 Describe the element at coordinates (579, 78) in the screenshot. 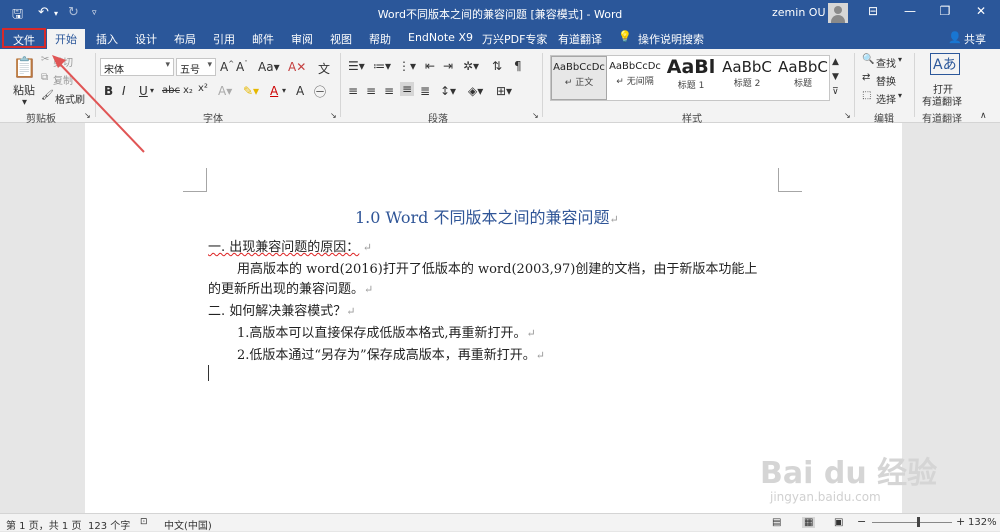

I see `style-normal: AaBbCcDc ↵ 正文` at that location.